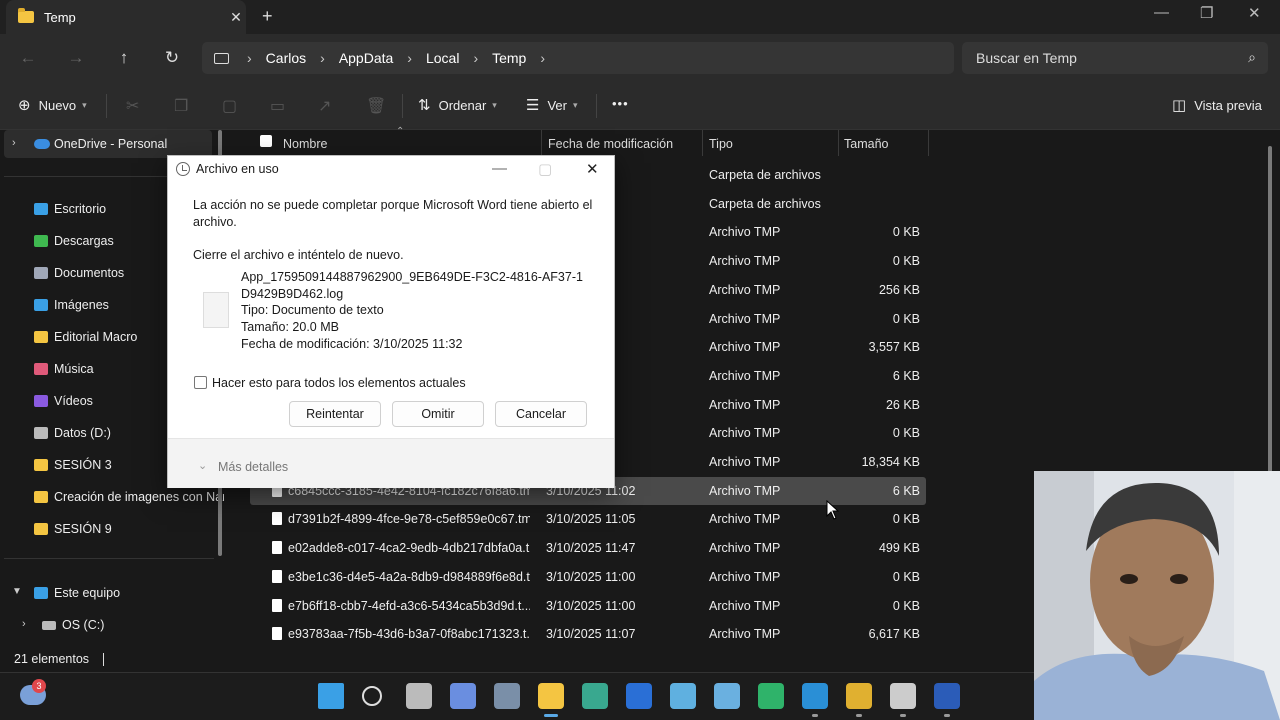 This screenshot has height=720, width=1280. What do you see at coordinates (1254, 13) in the screenshot?
I see `close-window-button: ✕` at bounding box center [1254, 13].